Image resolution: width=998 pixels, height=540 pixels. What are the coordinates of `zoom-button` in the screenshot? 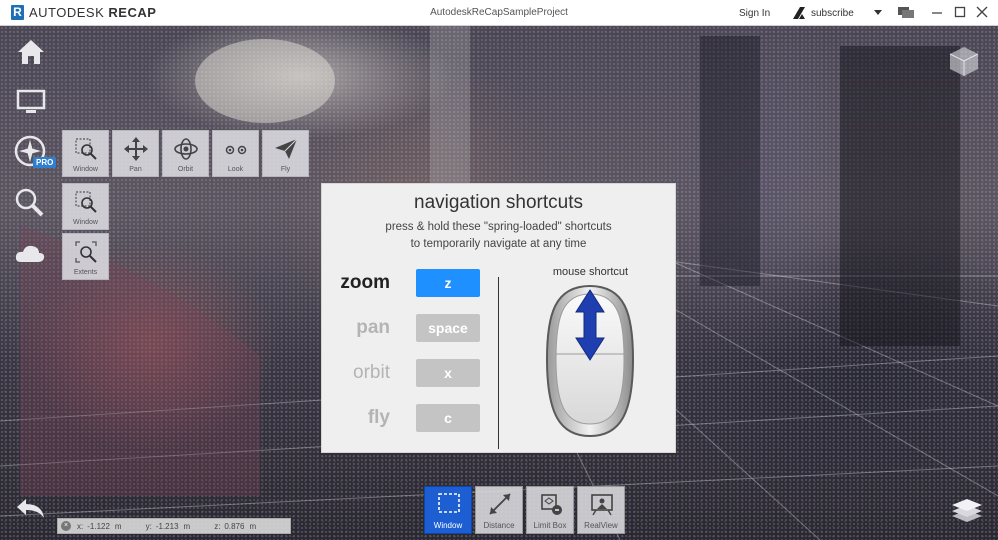 It's located at (29, 202).